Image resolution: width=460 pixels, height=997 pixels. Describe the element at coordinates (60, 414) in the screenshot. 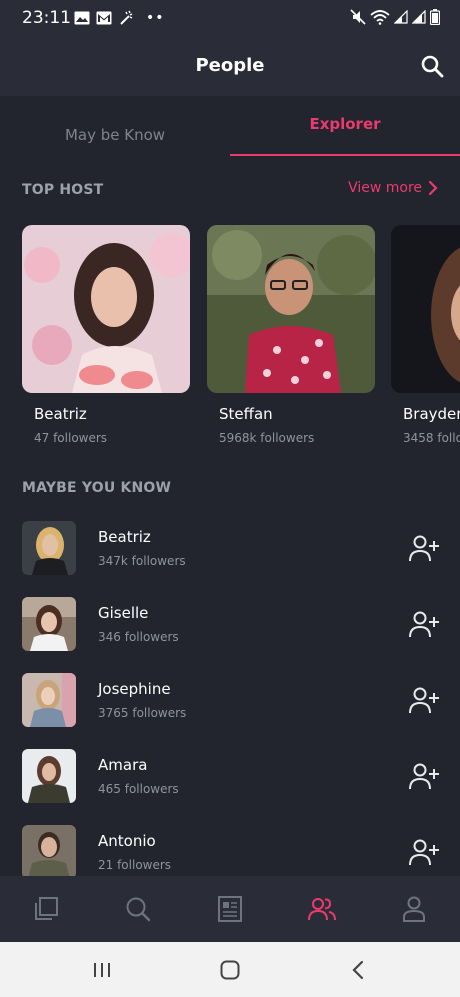

I see `host-name: Beatriz` at that location.